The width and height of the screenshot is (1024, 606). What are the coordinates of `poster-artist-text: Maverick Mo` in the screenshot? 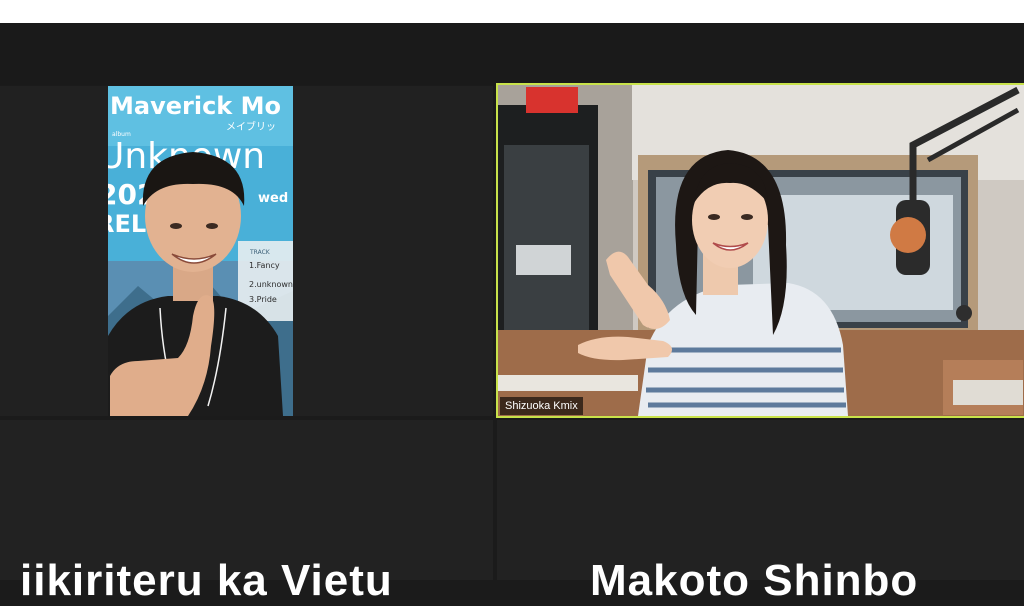 It's located at (195, 106).